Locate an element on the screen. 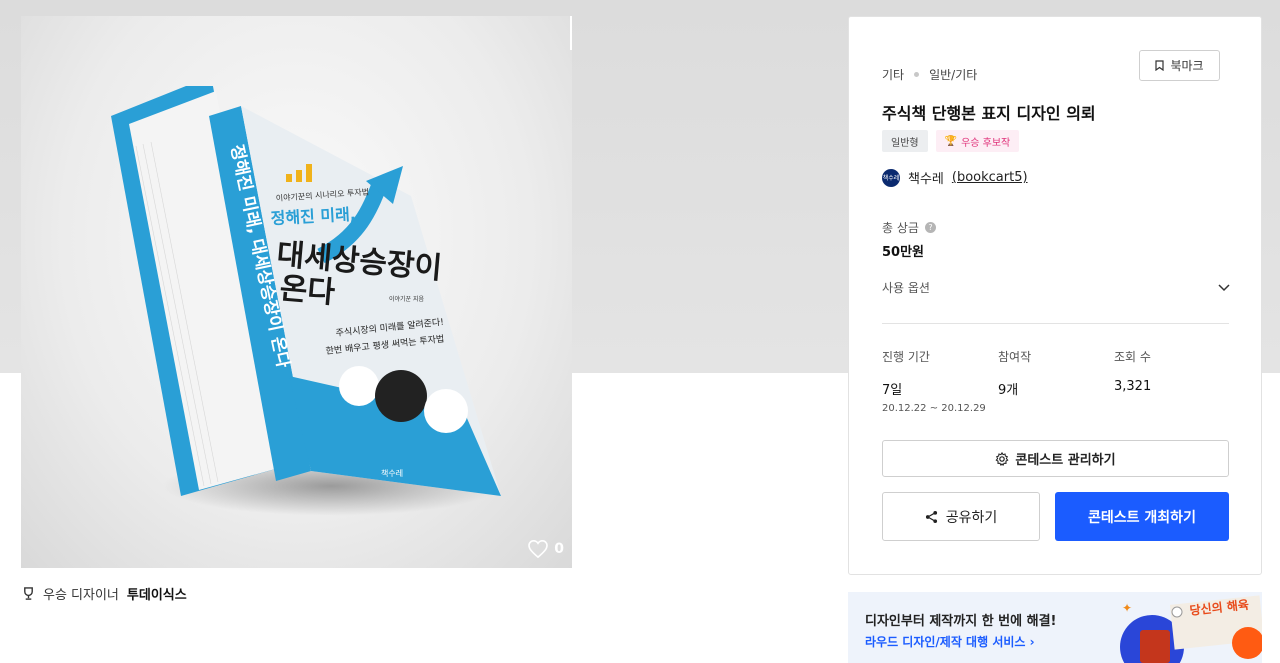  host-profile: 책수레 책수레 (bookcart5) is located at coordinates (955, 177).